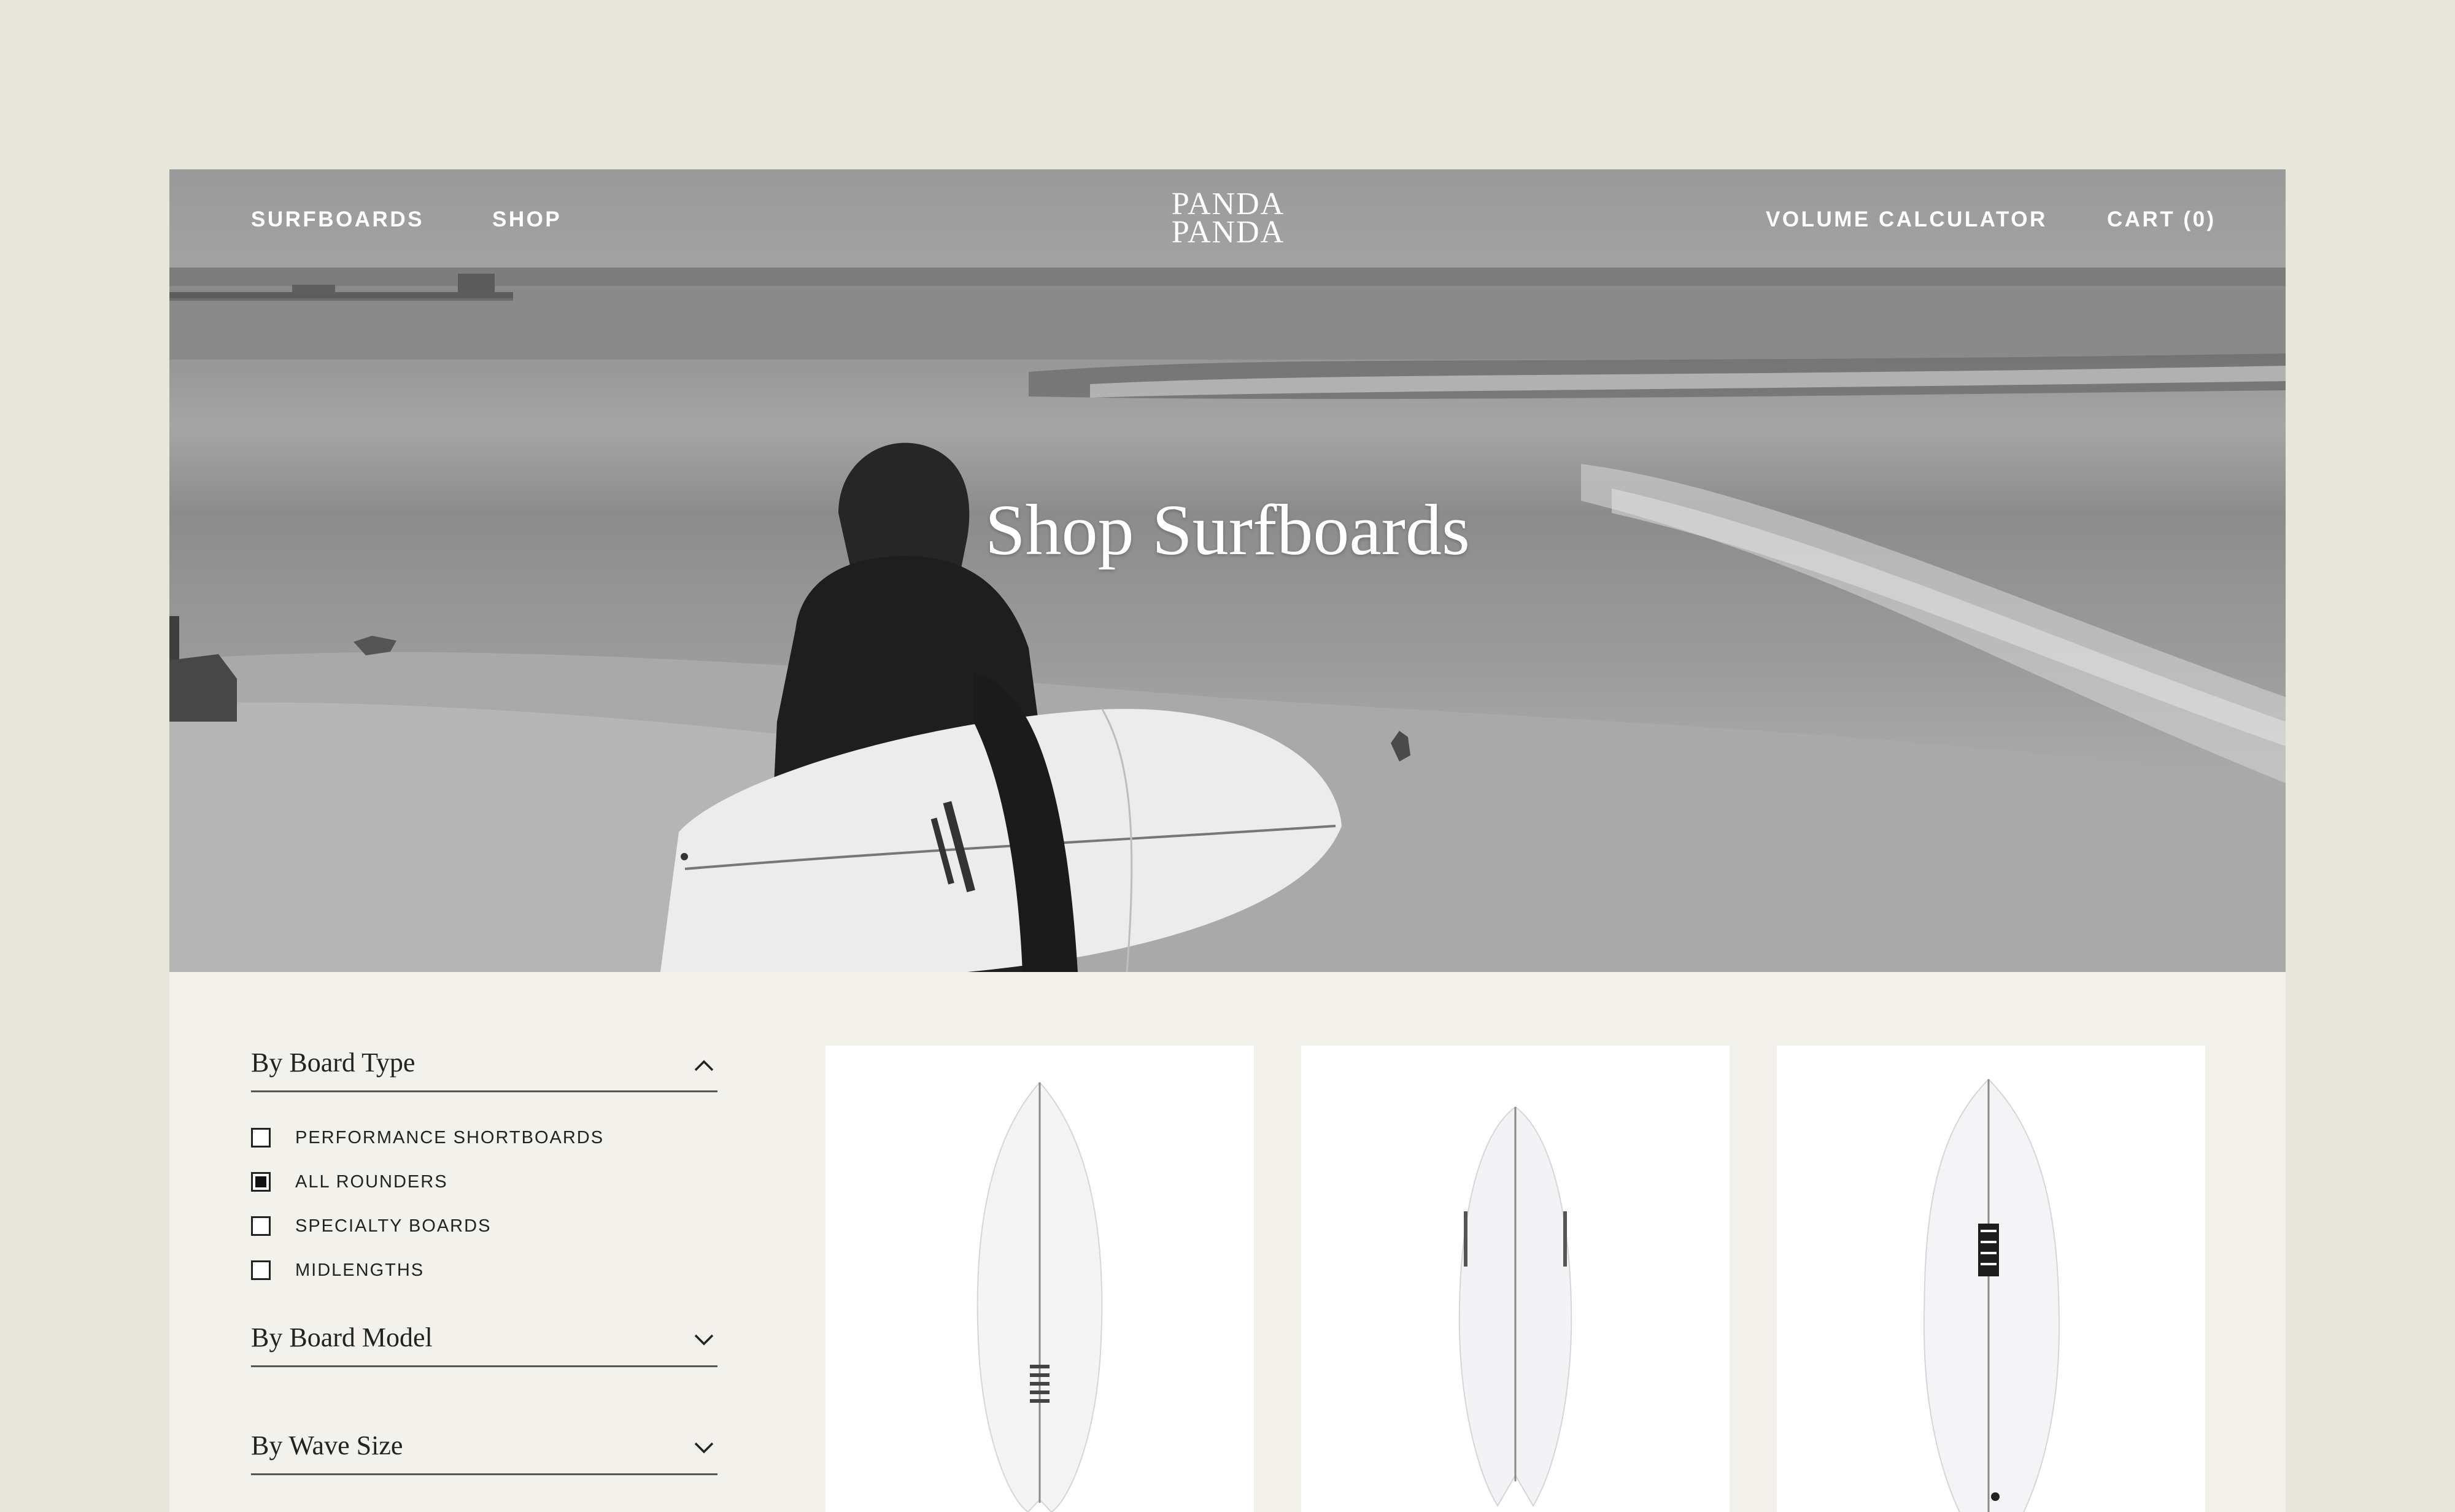 The height and width of the screenshot is (1512, 2455). What do you see at coordinates (394, 1226) in the screenshot?
I see `filter-option-label: SPECIALTY BOARDS` at bounding box center [394, 1226].